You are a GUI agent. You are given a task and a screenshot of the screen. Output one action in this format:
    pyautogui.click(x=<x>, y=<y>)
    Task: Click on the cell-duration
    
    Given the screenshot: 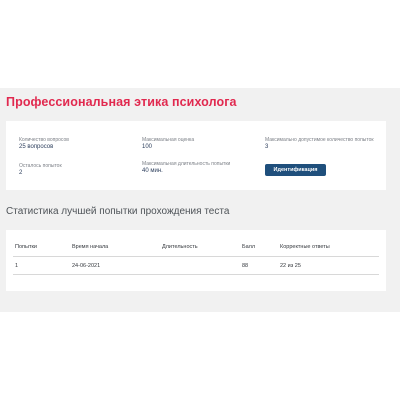 What is the action you would take?
    pyautogui.click(x=200, y=265)
    